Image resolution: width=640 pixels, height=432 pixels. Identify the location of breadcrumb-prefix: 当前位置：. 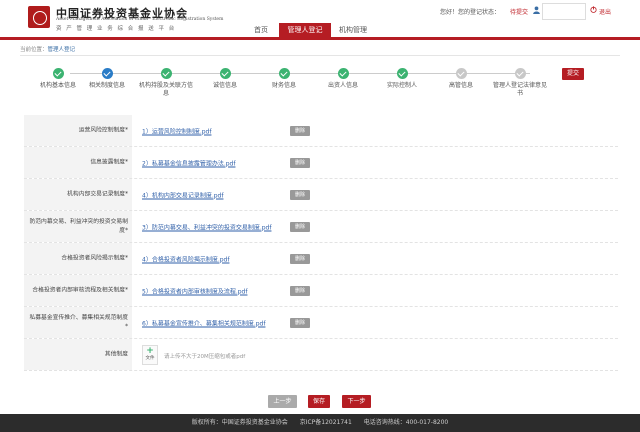
(34, 50).